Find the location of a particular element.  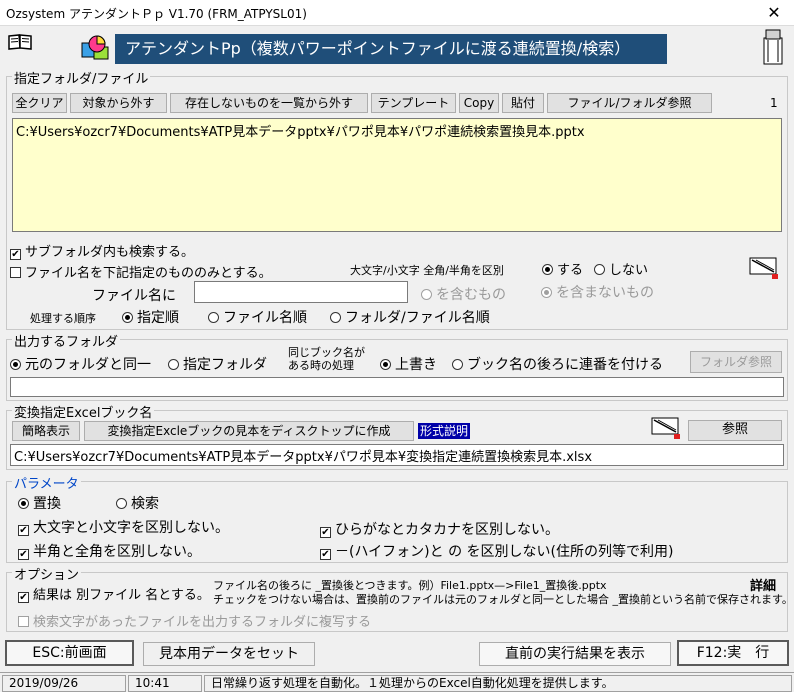

overwrite-radio: 上書き is located at coordinates (408, 364).